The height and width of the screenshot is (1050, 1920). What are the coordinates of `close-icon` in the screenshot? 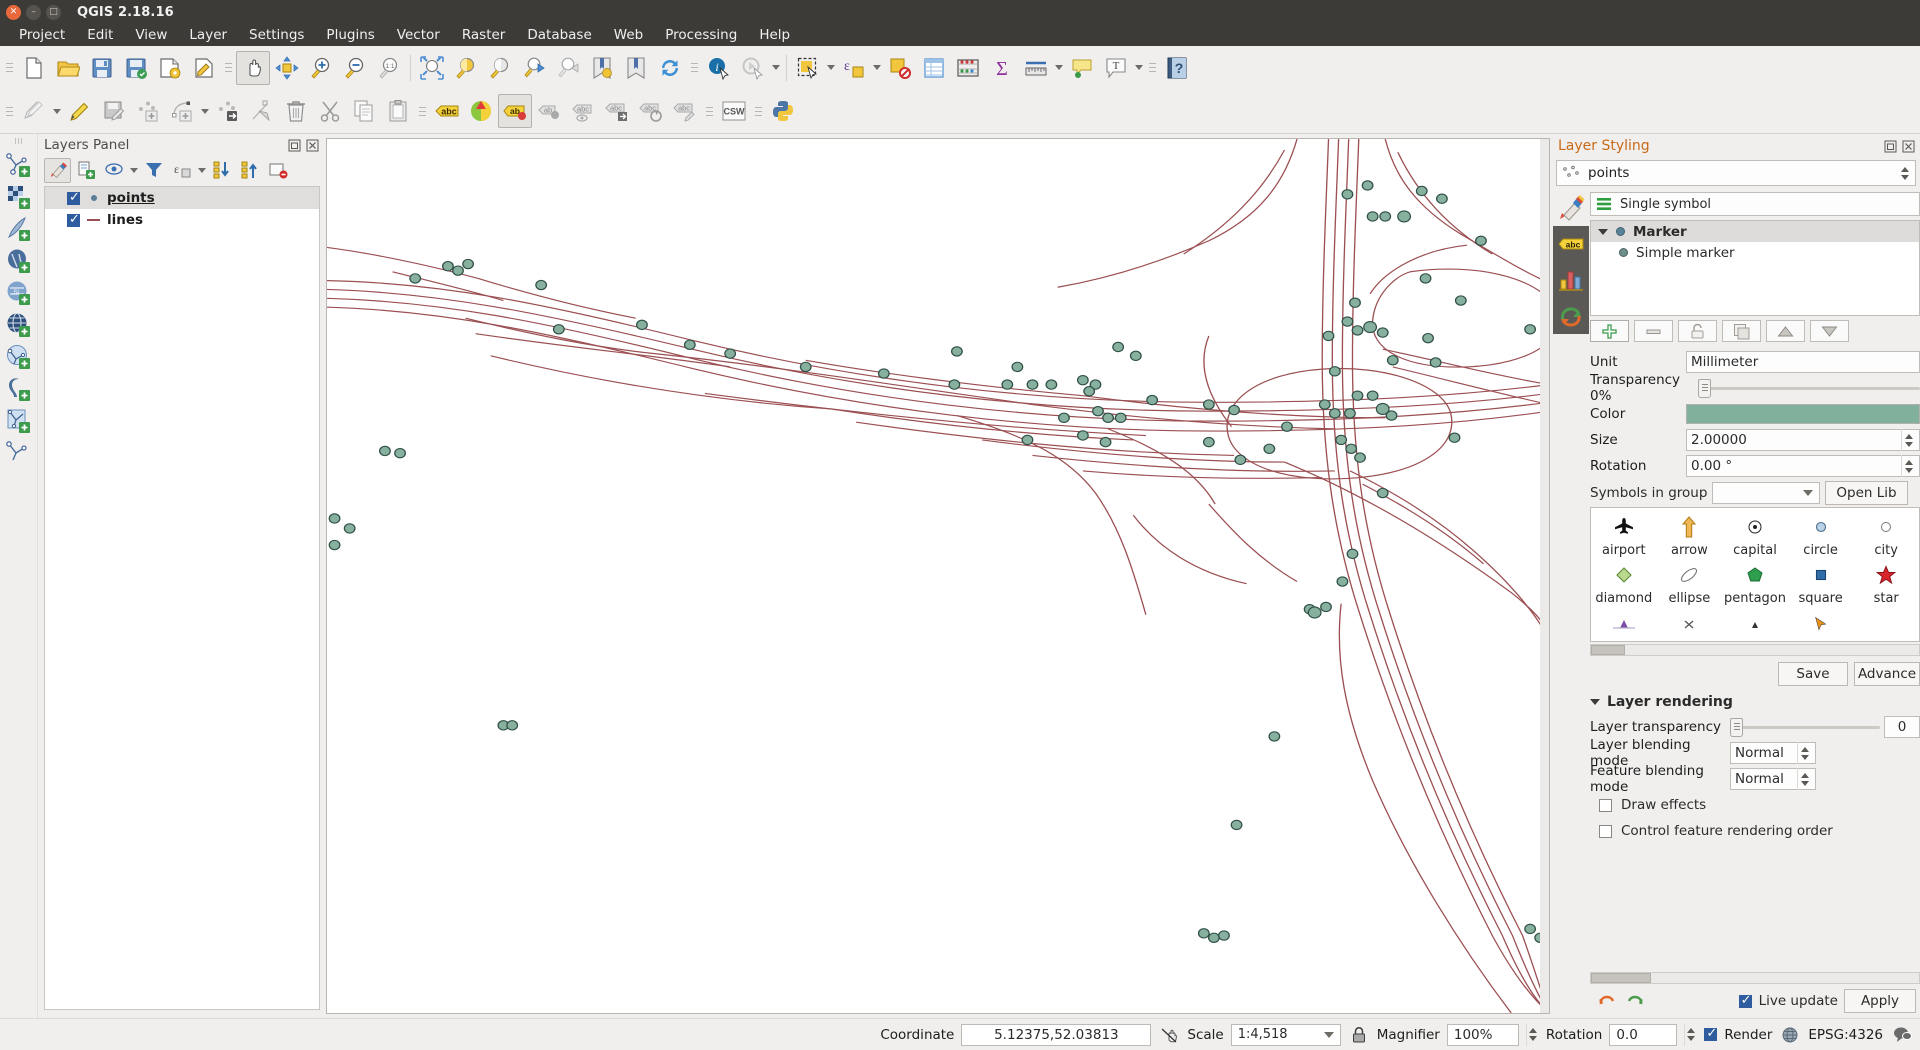 It's located at (312, 145).